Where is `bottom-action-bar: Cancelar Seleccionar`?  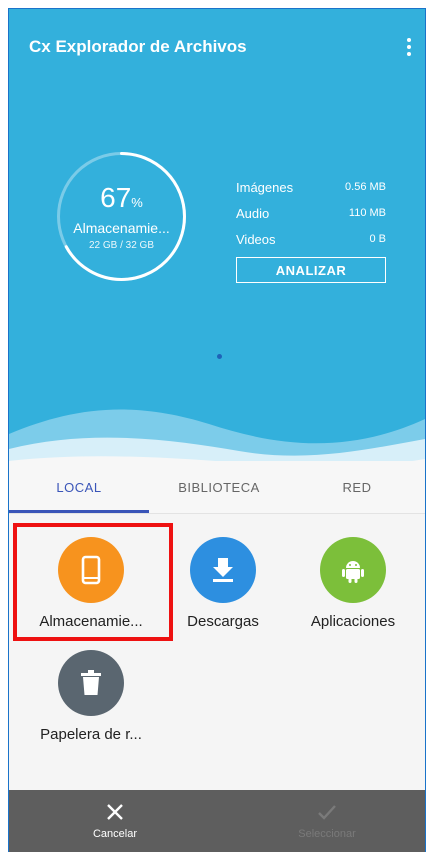
bottom-action-bar: Cancelar Seleccionar is located at coordinates (217, 821).